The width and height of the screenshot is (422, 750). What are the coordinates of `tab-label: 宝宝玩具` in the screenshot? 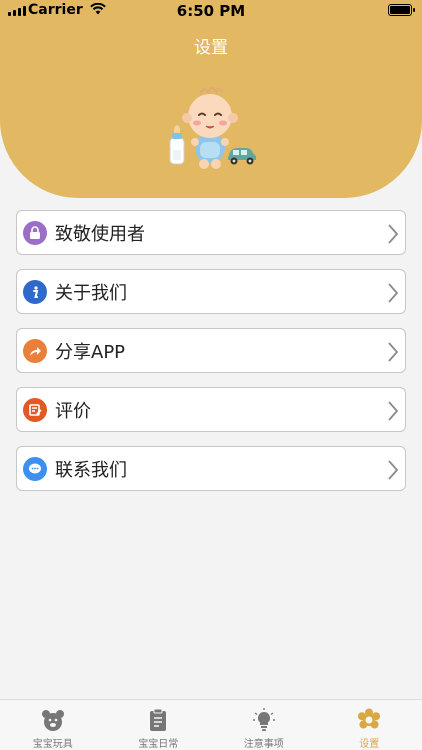 It's located at (52, 744).